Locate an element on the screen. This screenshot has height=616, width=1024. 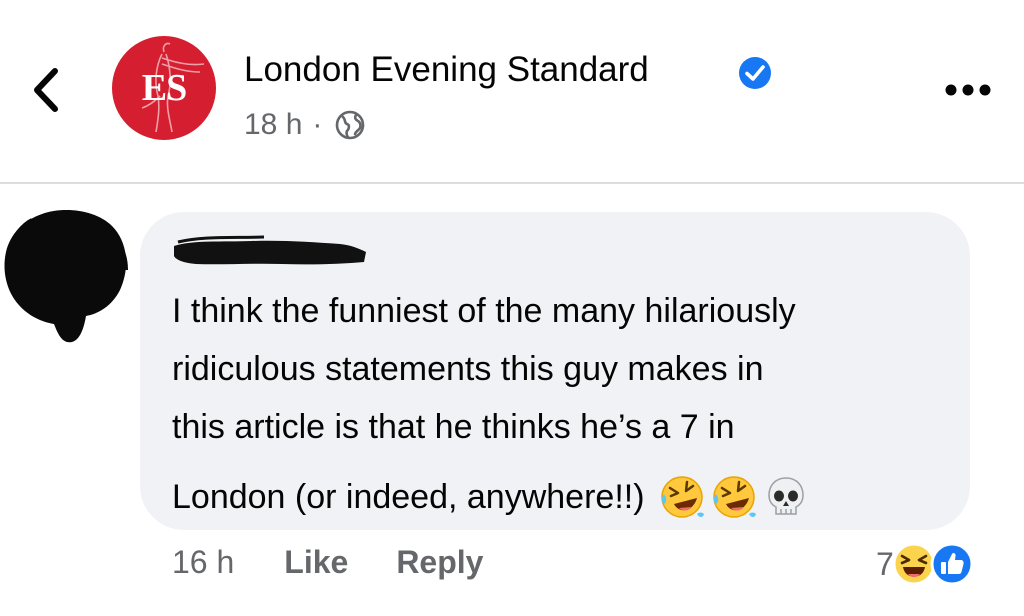
page-avatar-letters: ES is located at coordinates (164, 88).